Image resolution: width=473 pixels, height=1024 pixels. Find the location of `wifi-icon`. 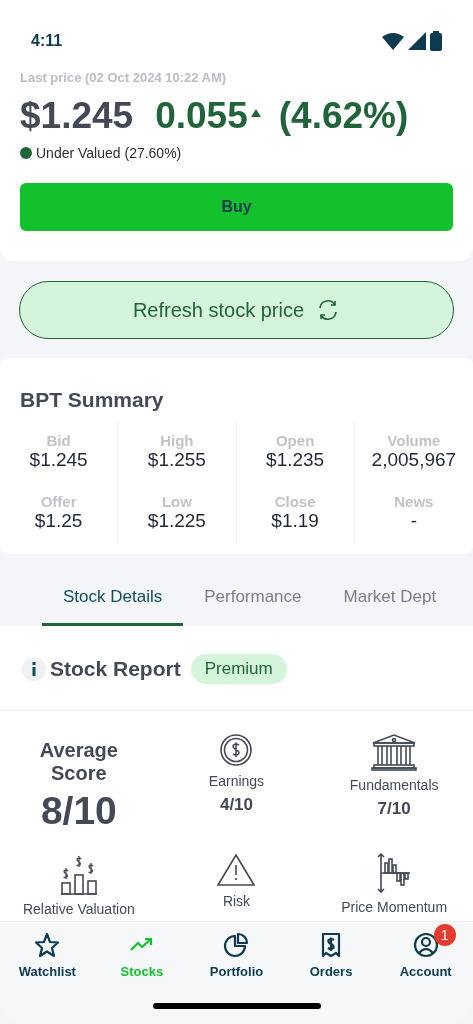

wifi-icon is located at coordinates (393, 41).